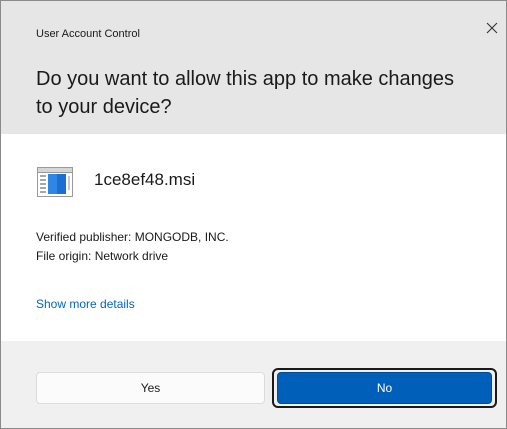 The height and width of the screenshot is (429, 507). Describe the element at coordinates (384, 388) in the screenshot. I see `no-button: No` at that location.